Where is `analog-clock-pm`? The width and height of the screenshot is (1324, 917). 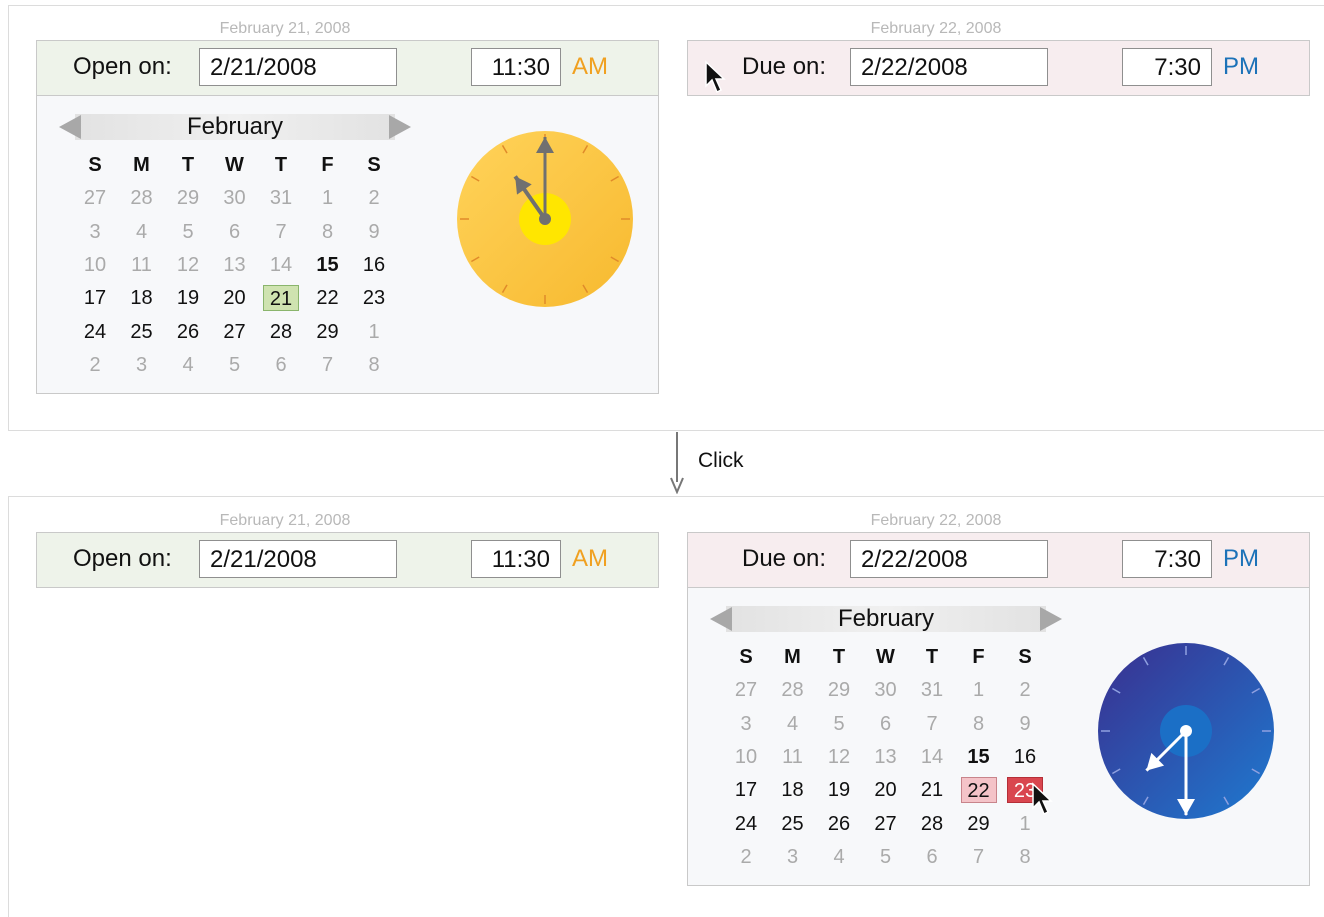 analog-clock-pm is located at coordinates (1186, 731).